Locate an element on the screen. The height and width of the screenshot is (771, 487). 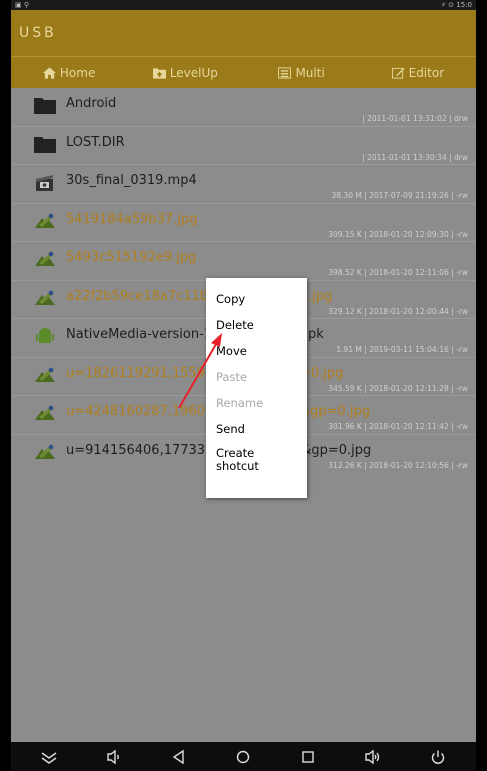
collapse-button is located at coordinates (49, 757).